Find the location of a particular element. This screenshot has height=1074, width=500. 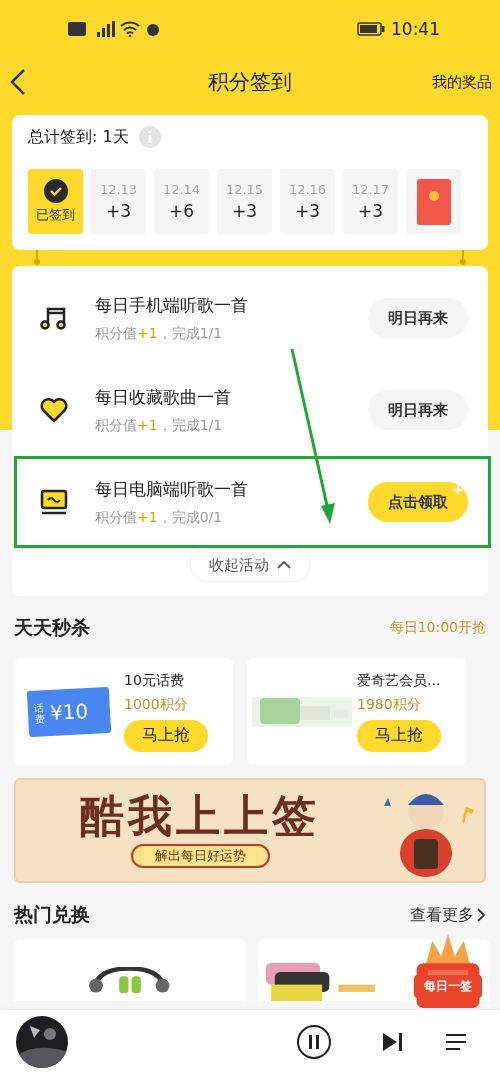

deal-price: 1000积分 is located at coordinates (156, 704).